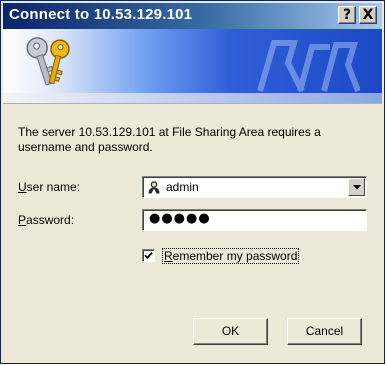 Image resolution: width=387 pixels, height=366 pixels. Describe the element at coordinates (230, 331) in the screenshot. I see `ok-button: OK` at that location.